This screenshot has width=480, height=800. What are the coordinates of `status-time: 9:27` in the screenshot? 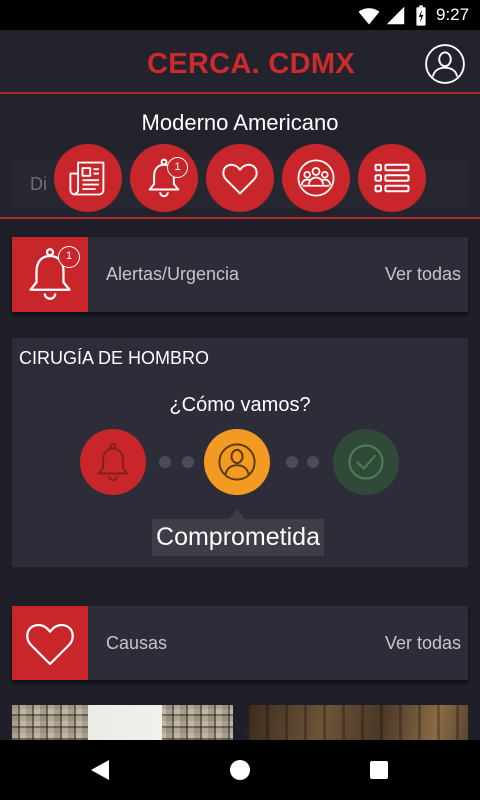 It's located at (453, 14).